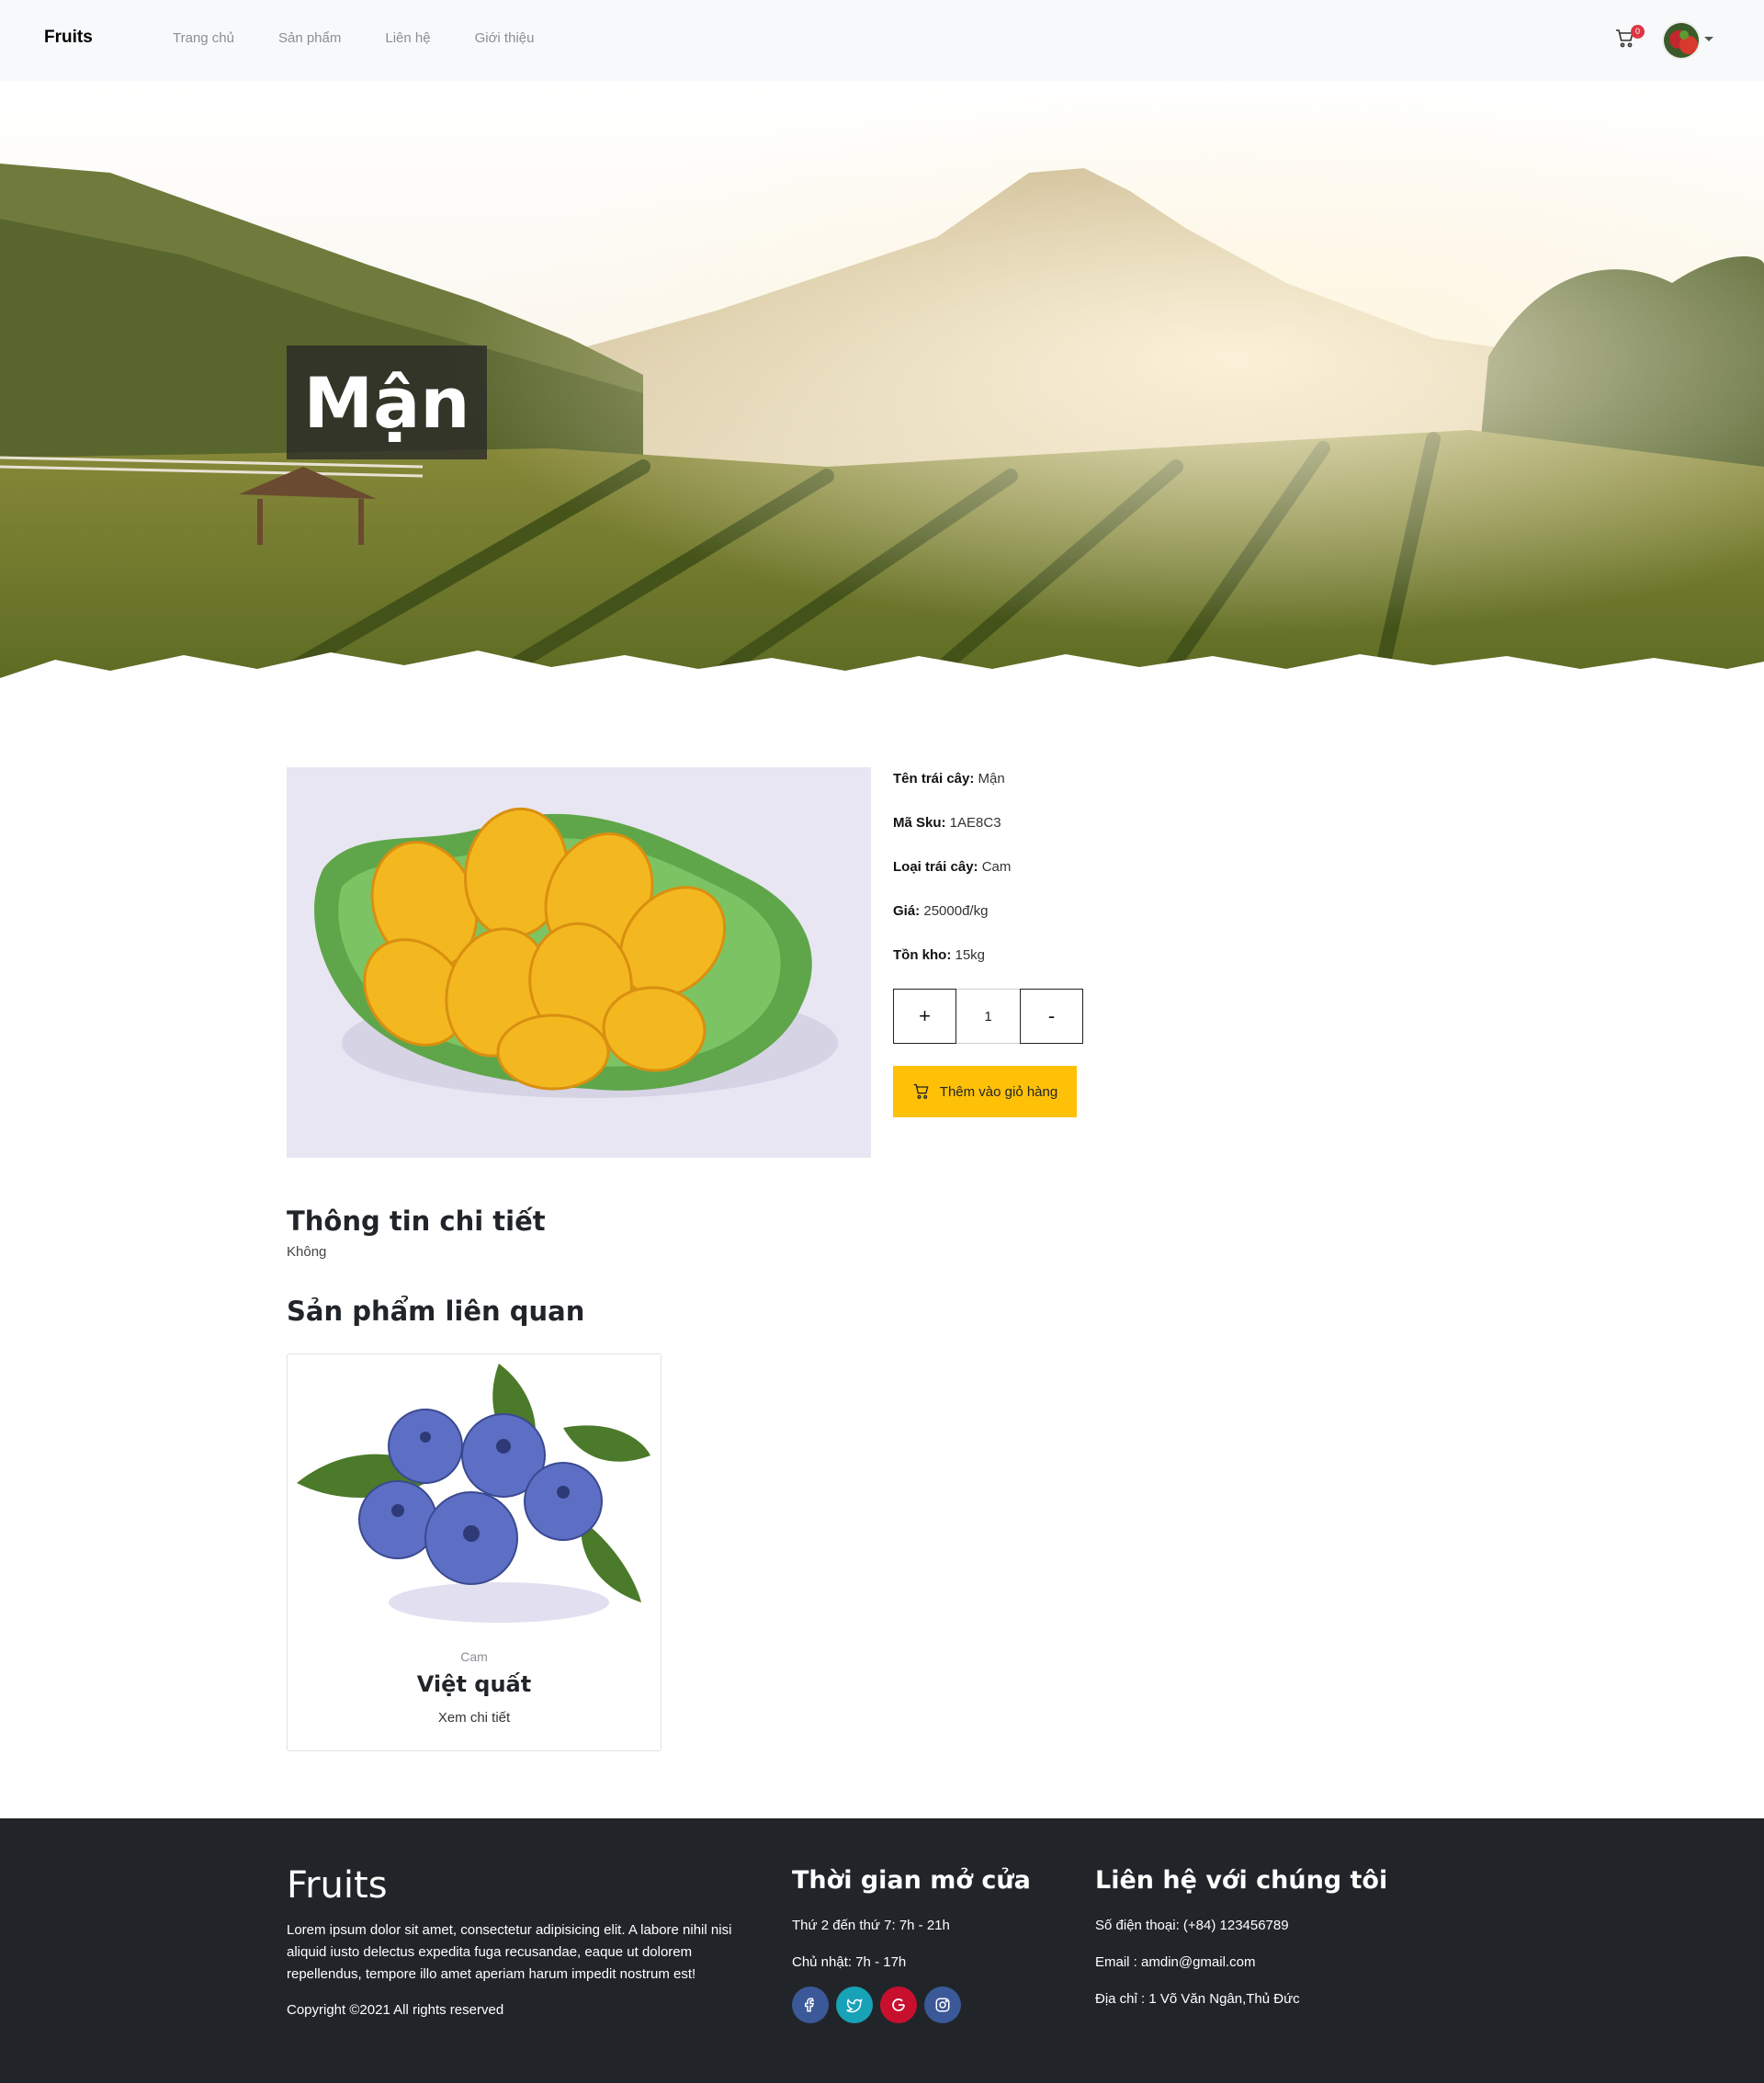 The height and width of the screenshot is (2083, 1764). I want to click on social-links, so click(880, 2005).